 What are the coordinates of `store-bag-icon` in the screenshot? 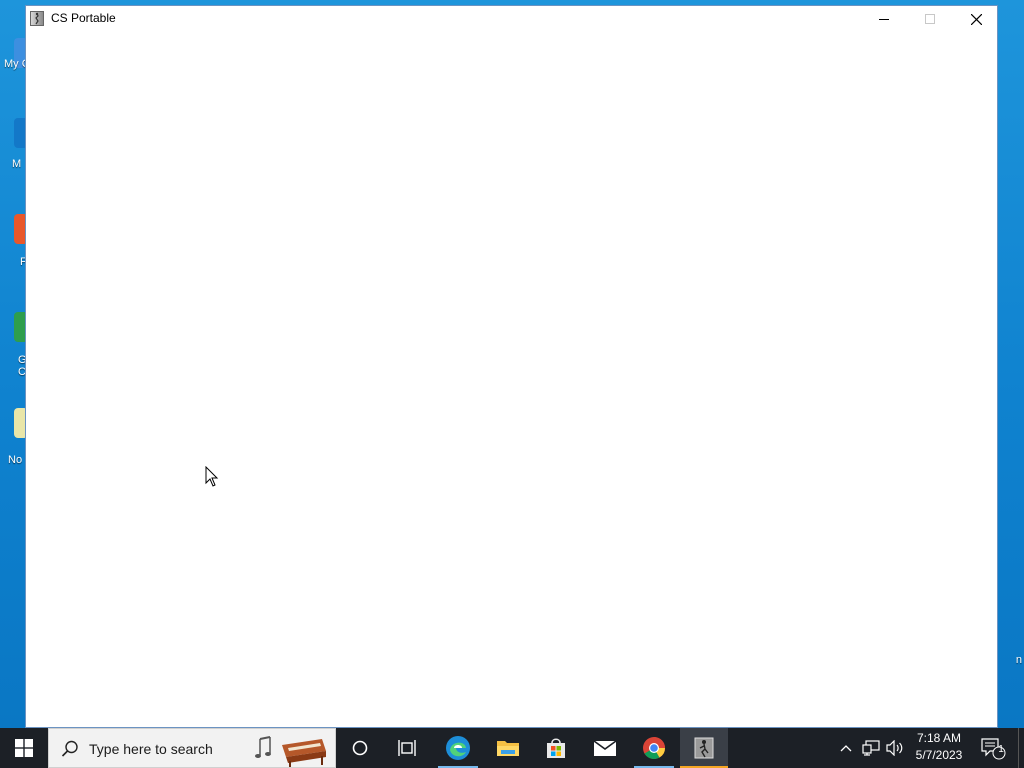 It's located at (556, 748).